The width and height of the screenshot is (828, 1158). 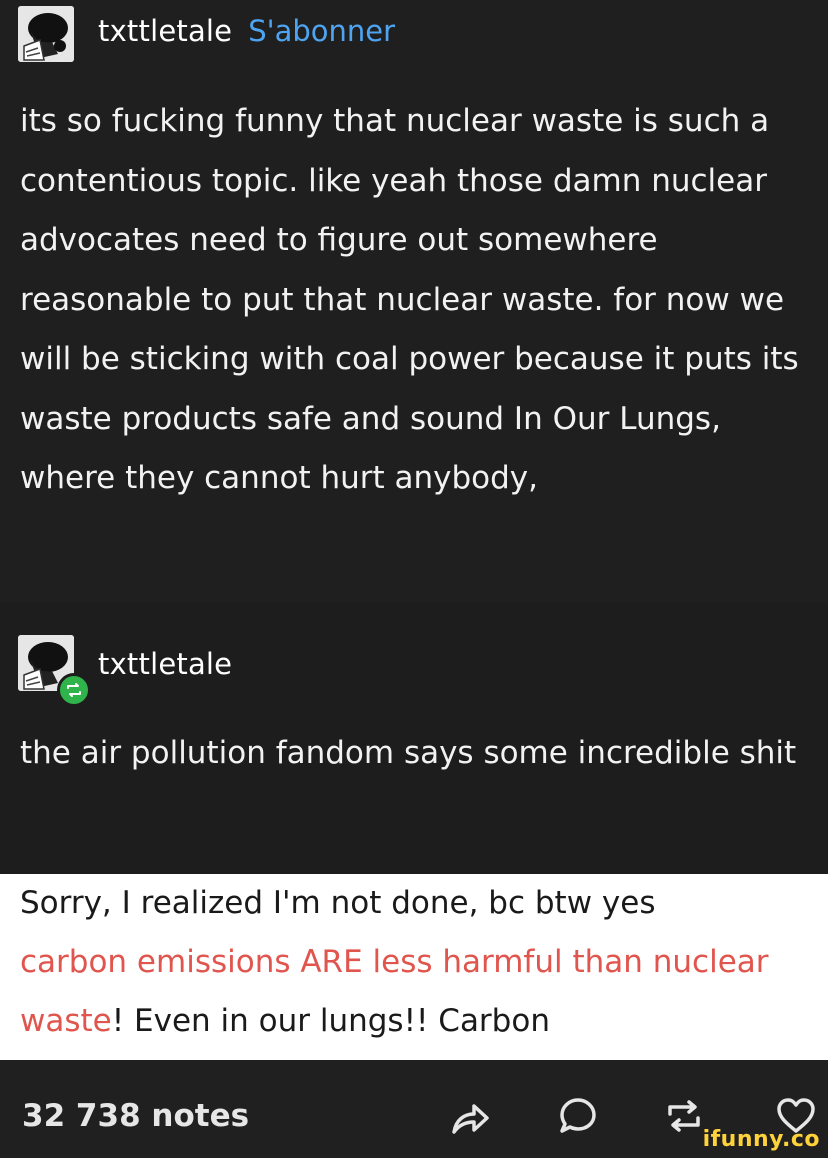 I want to click on reblog-icon, so click(x=684, y=1116).